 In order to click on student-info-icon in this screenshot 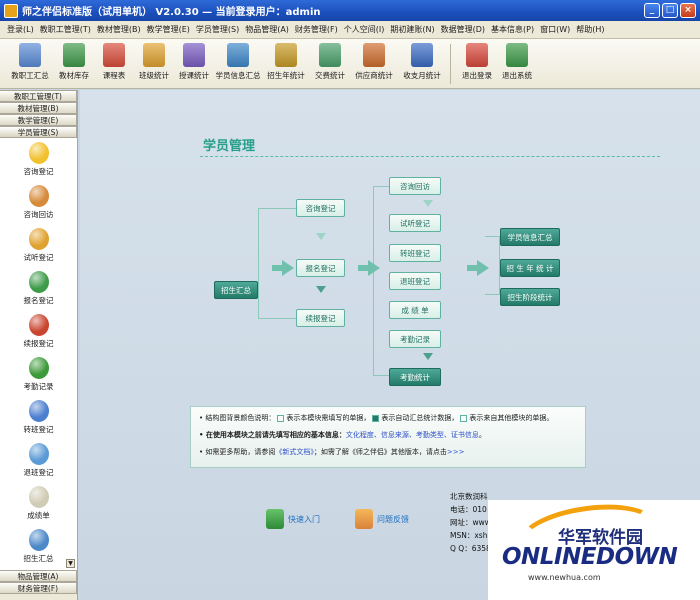, I will do `click(238, 55)`.